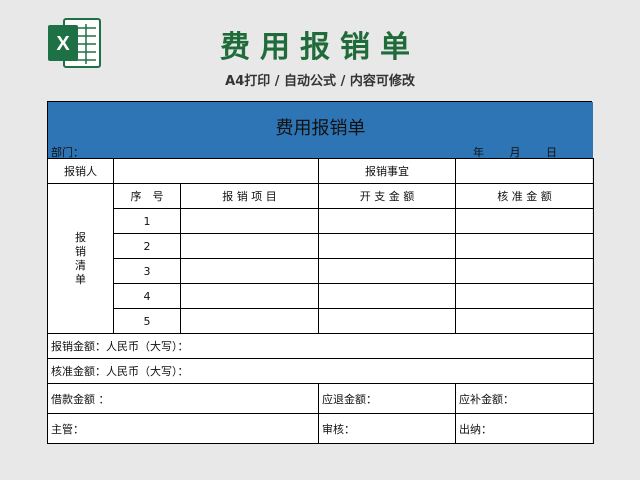 This screenshot has height=480, width=640. I want to click on loan-amount-cell: 借款金额 ：, so click(183, 398).